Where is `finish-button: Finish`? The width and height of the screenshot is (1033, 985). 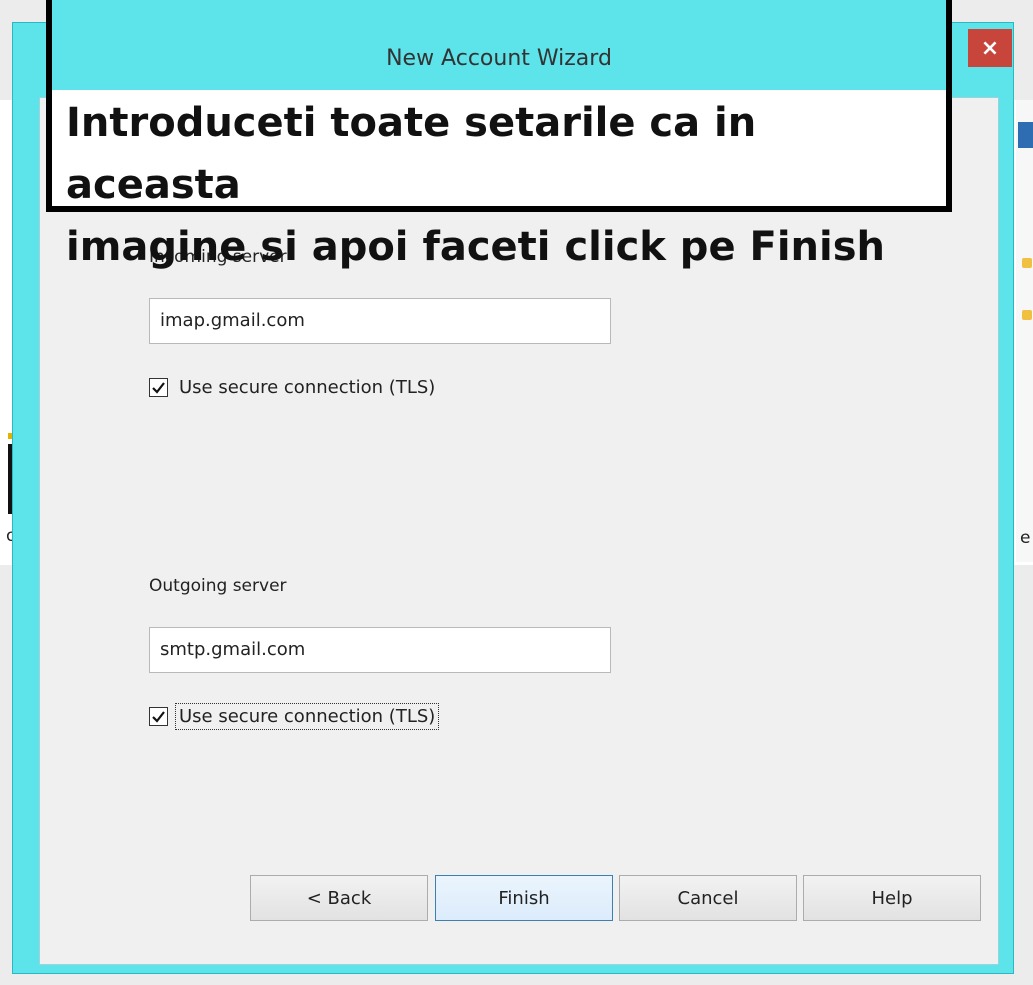 finish-button: Finish is located at coordinates (524, 898).